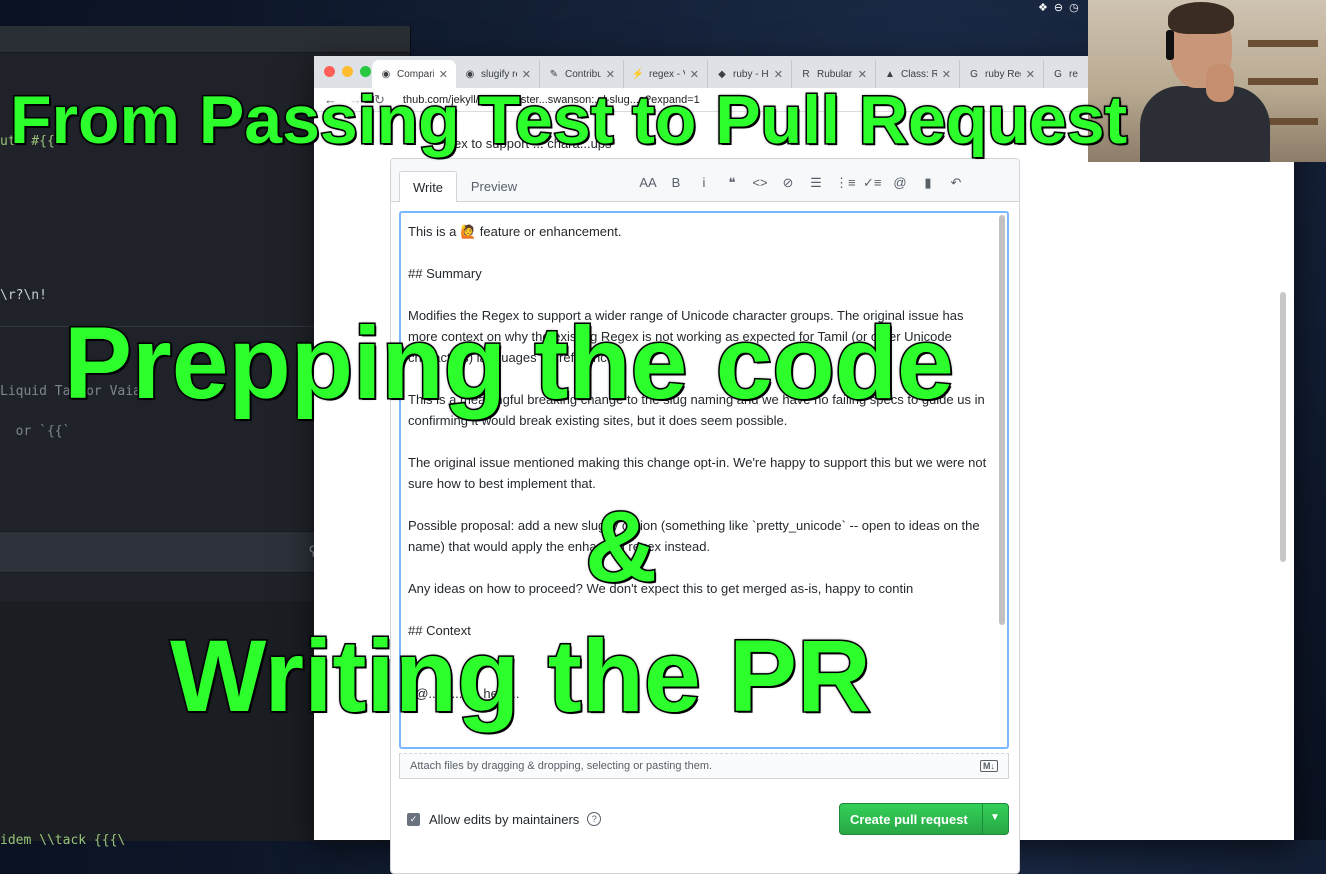 This screenshot has width=1326, height=874. What do you see at coordinates (667, 74) in the screenshot?
I see `tab-label: regex - V` at bounding box center [667, 74].